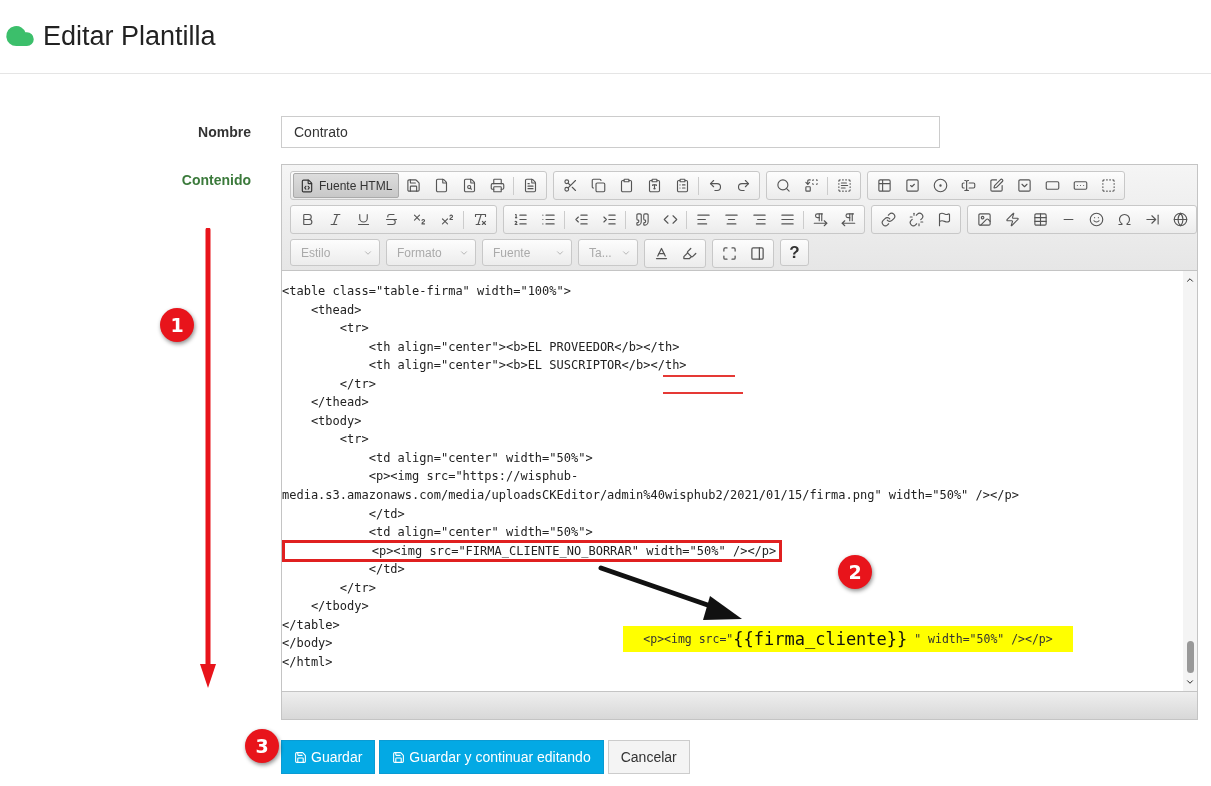 The height and width of the screenshot is (786, 1211). Describe the element at coordinates (703, 219) in the screenshot. I see `align-left-icon` at that location.